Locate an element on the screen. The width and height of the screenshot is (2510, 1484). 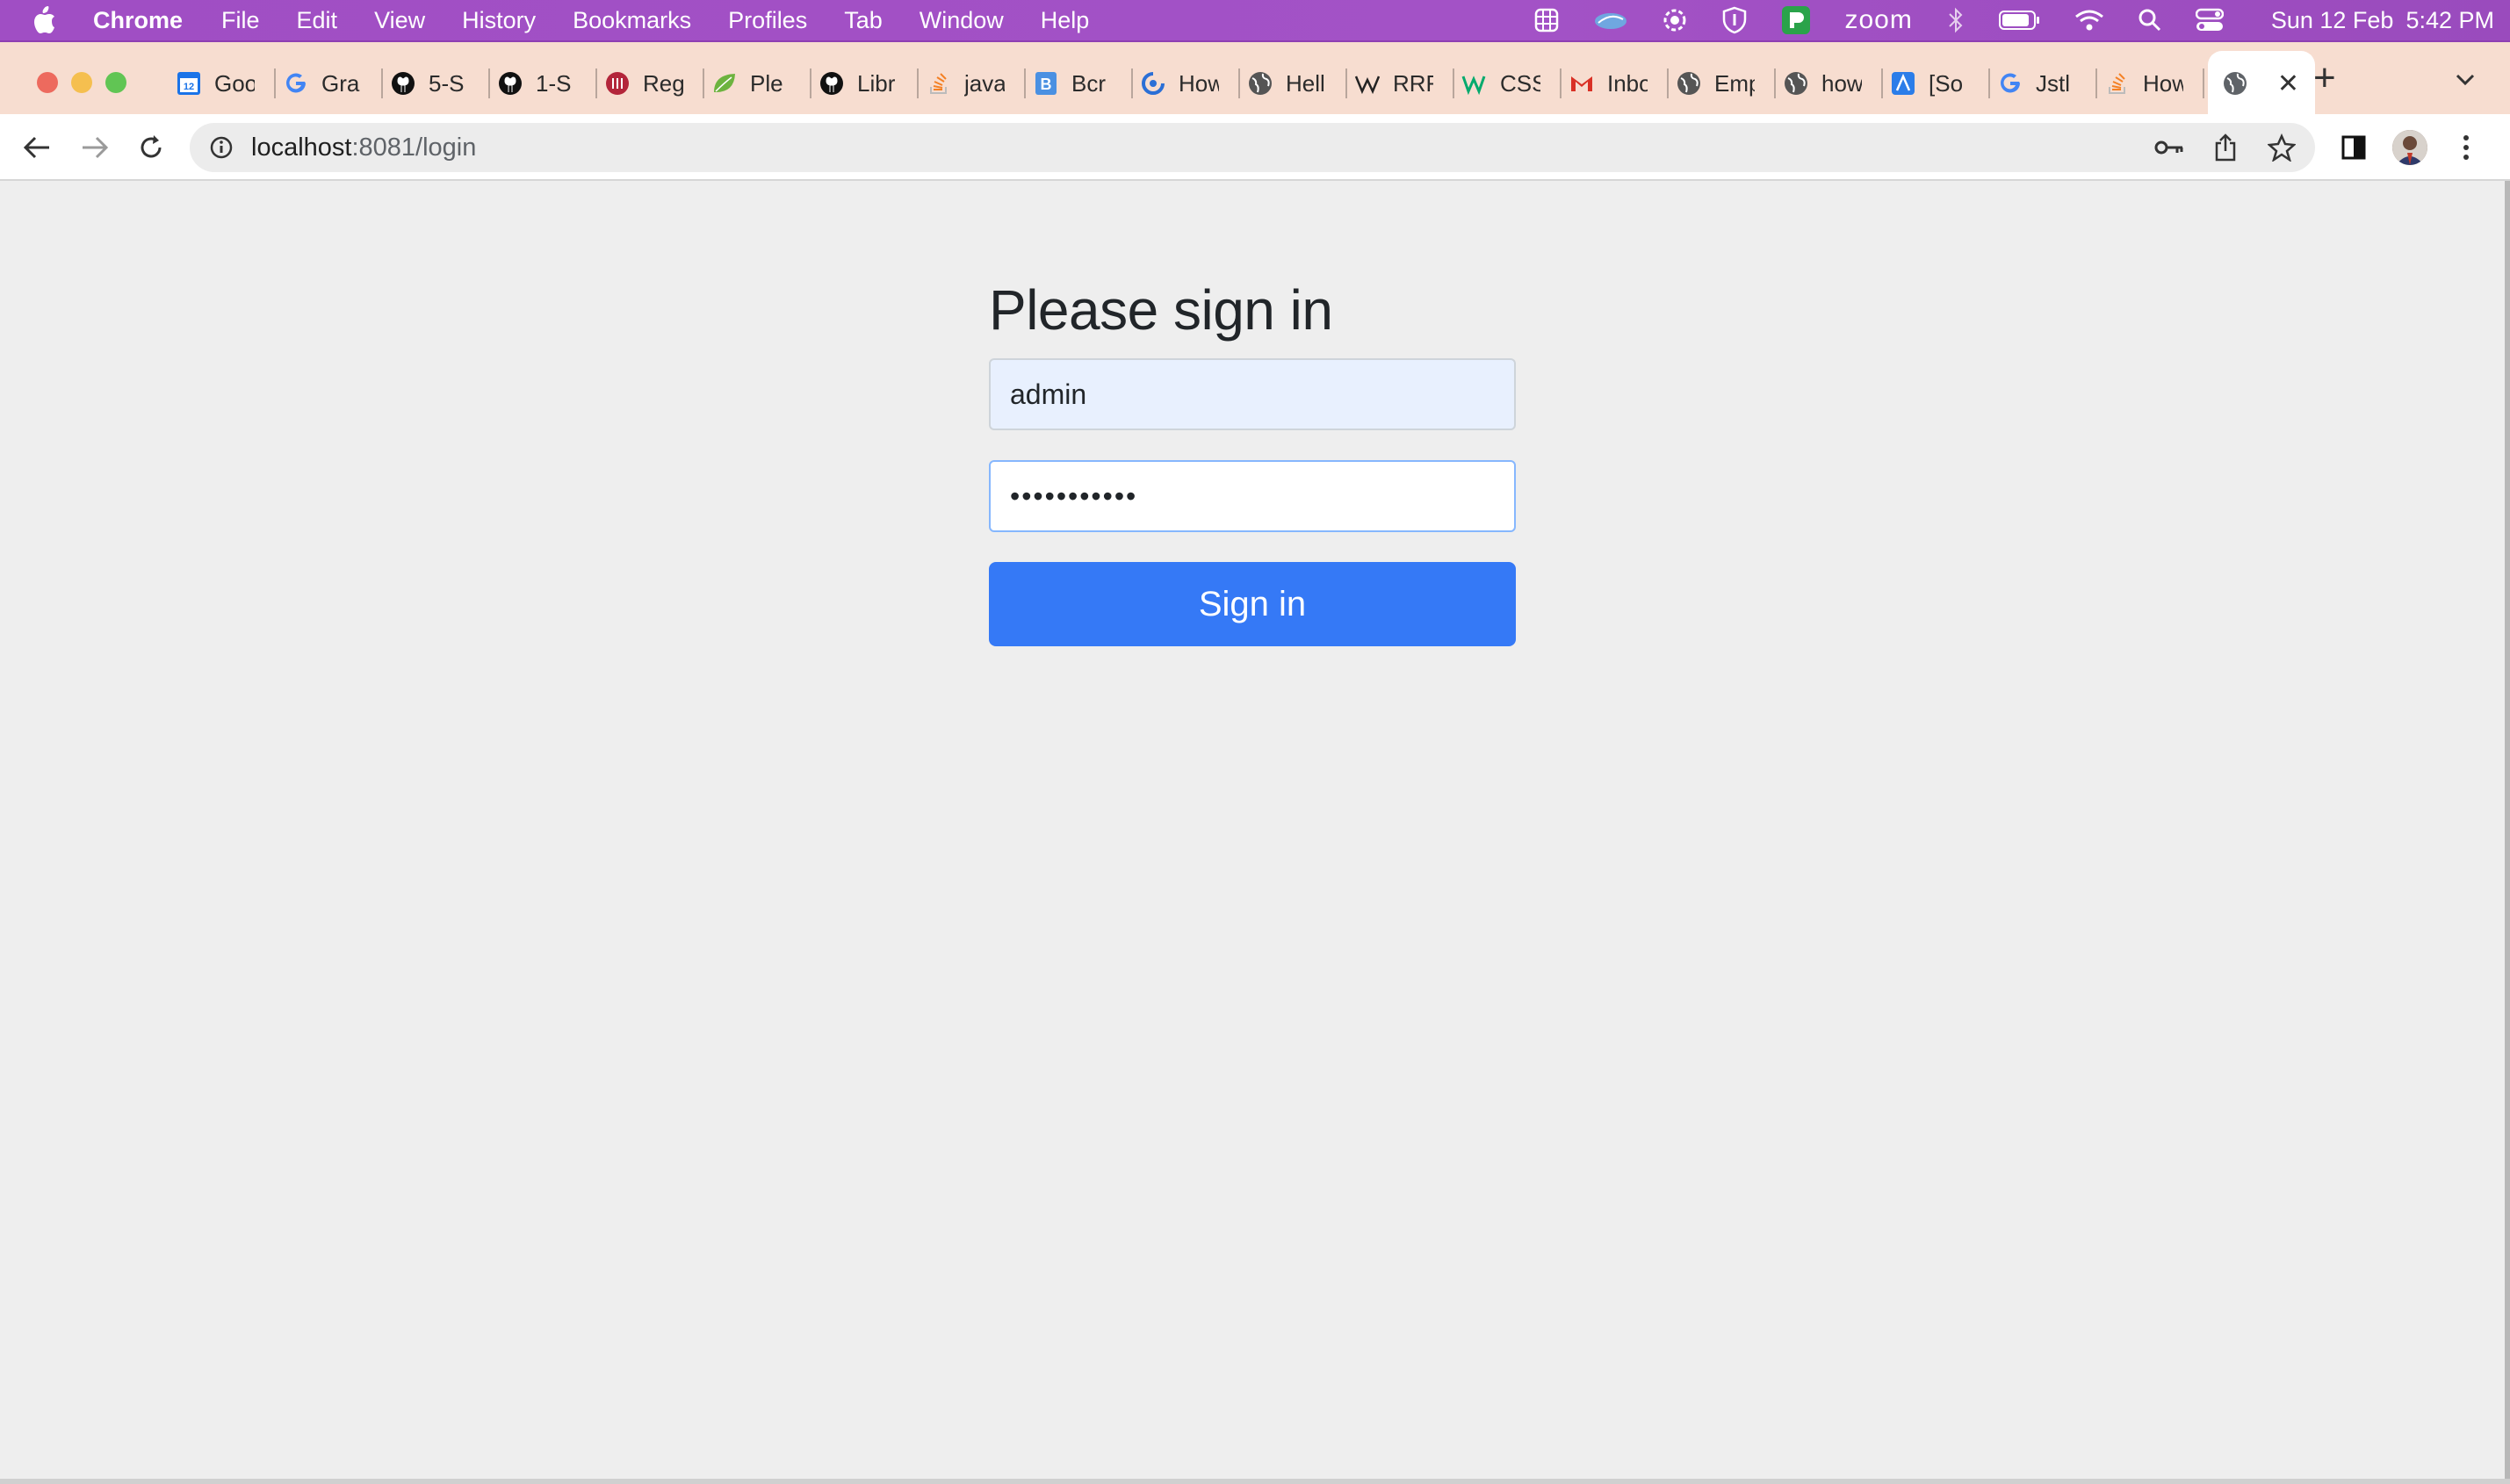
menu-clock: Sun 12 Feb 5:42 PM is located at coordinates (2376, 20).